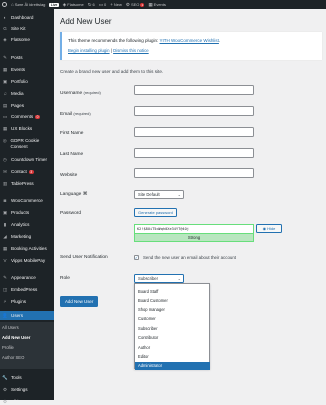  I want to click on vipps-icon: V, so click(5, 260).